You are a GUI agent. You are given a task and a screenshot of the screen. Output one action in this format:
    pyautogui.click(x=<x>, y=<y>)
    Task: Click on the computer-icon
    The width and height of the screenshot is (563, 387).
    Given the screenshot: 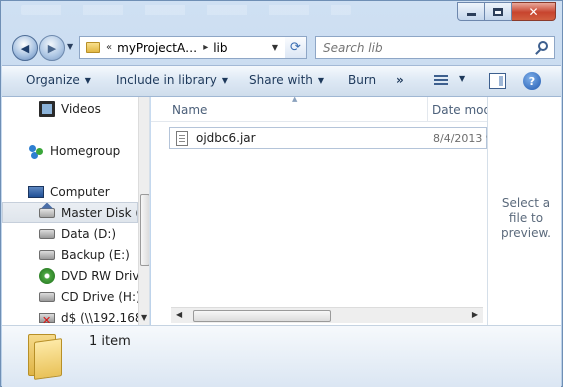 What is the action you would take?
    pyautogui.click(x=36, y=191)
    